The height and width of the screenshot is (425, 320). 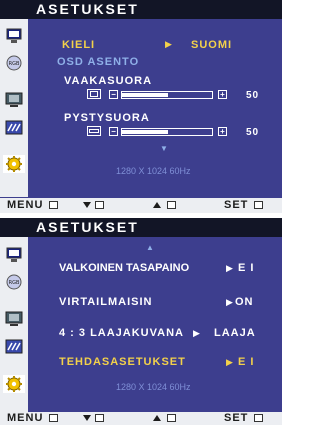 What do you see at coordinates (167, 95) in the screenshot?
I see `vaakasuora-slider` at bounding box center [167, 95].